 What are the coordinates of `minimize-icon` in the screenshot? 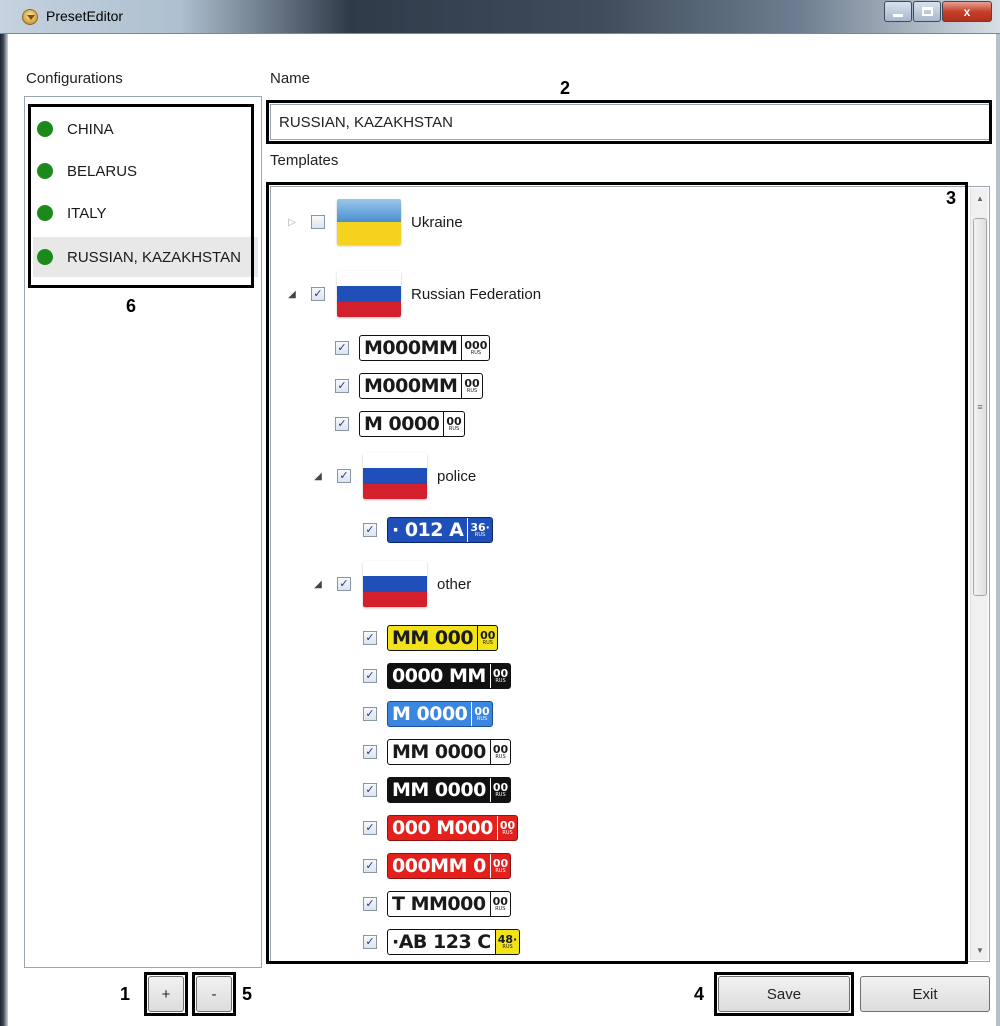 It's located at (898, 15).